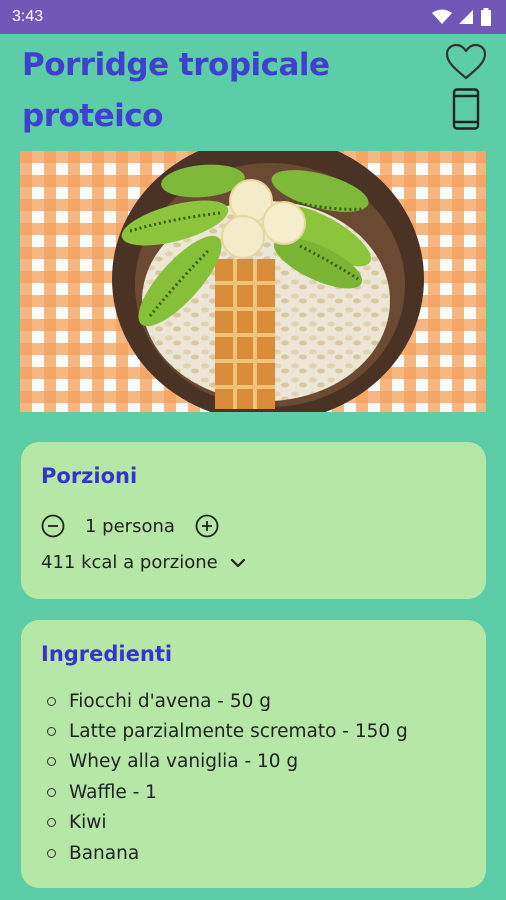 This screenshot has width=506, height=900. Describe the element at coordinates (227, 762) in the screenshot. I see `list-item: Whey alla vaniglia - 10 g` at that location.